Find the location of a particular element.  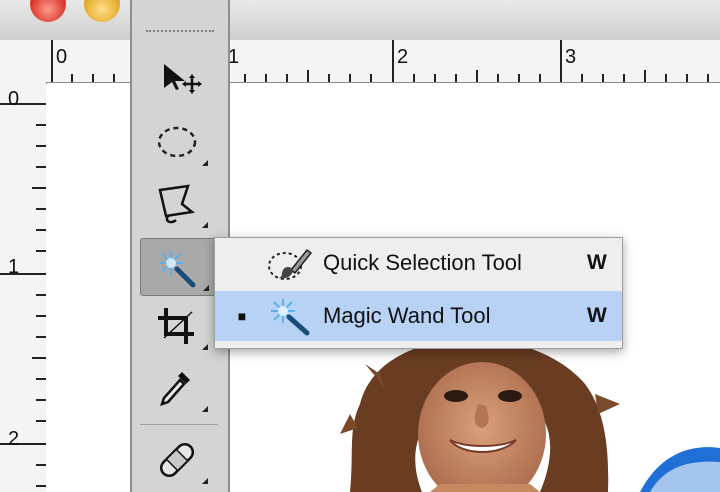

vruler-label-1: 1 is located at coordinates (14, 267).